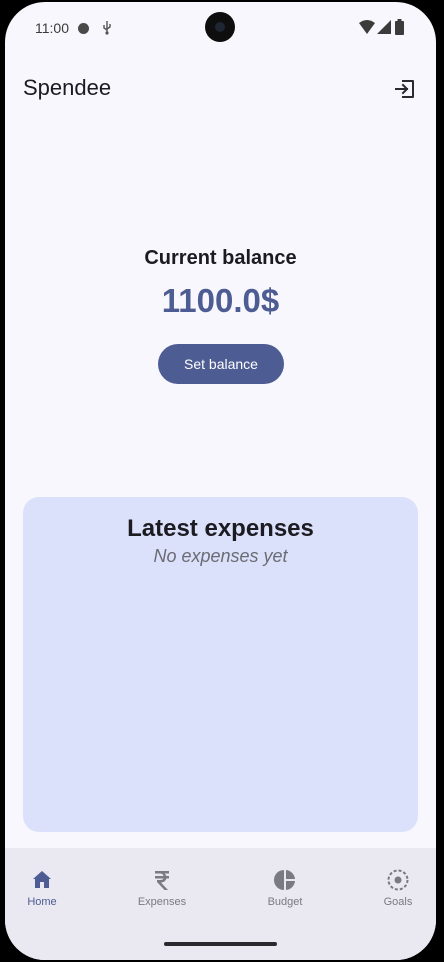 The image size is (444, 962). I want to click on nav-label-goals: Goals, so click(398, 902).